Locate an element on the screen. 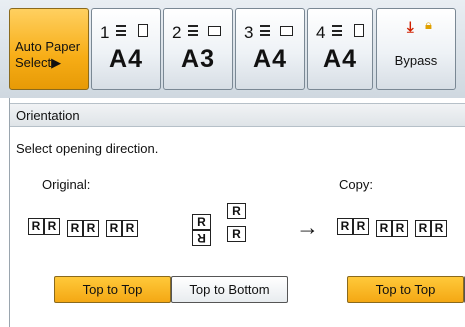 The width and height of the screenshot is (465, 327). tray-paper-size: A3 is located at coordinates (198, 59).